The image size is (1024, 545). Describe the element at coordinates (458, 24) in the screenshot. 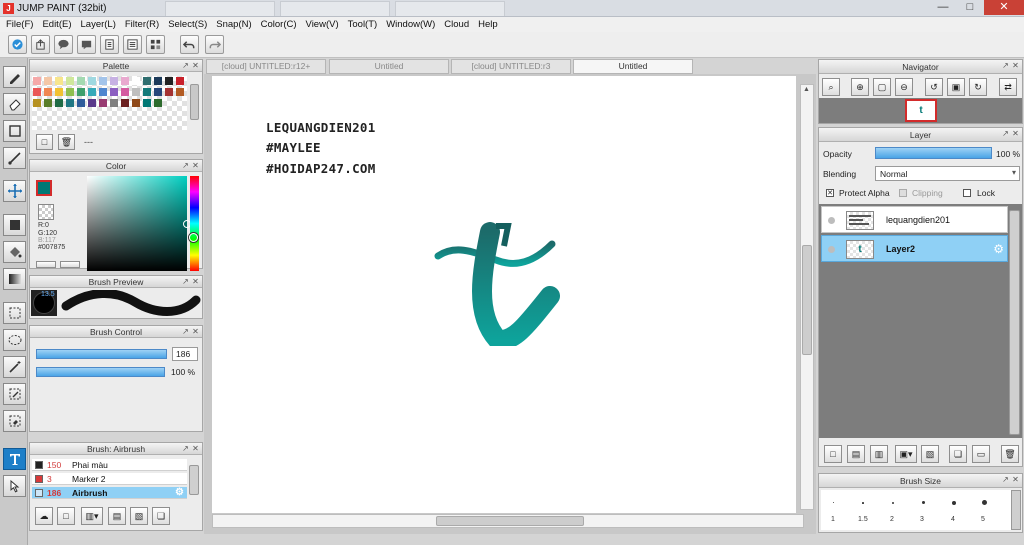

I see `menu-cloud: Cloud` at that location.